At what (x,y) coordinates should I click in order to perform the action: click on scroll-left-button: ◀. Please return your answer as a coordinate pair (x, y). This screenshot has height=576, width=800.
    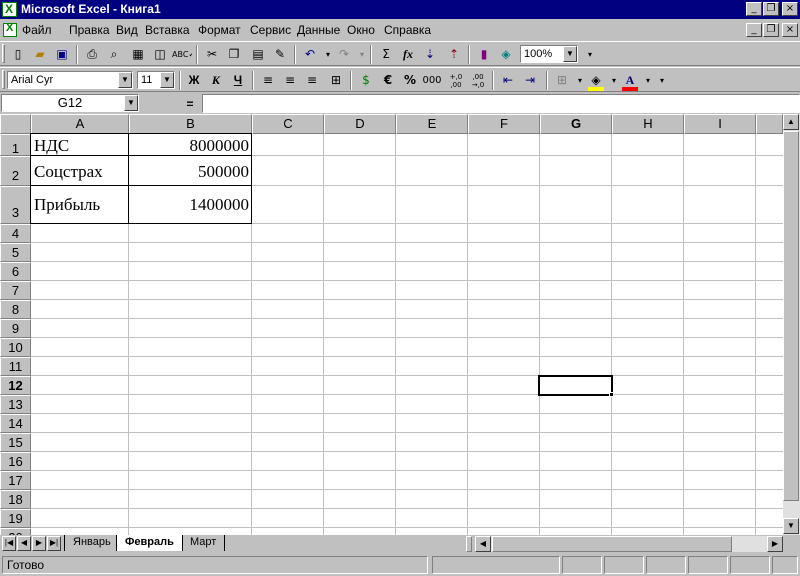
    Looking at the image, I should click on (483, 544).